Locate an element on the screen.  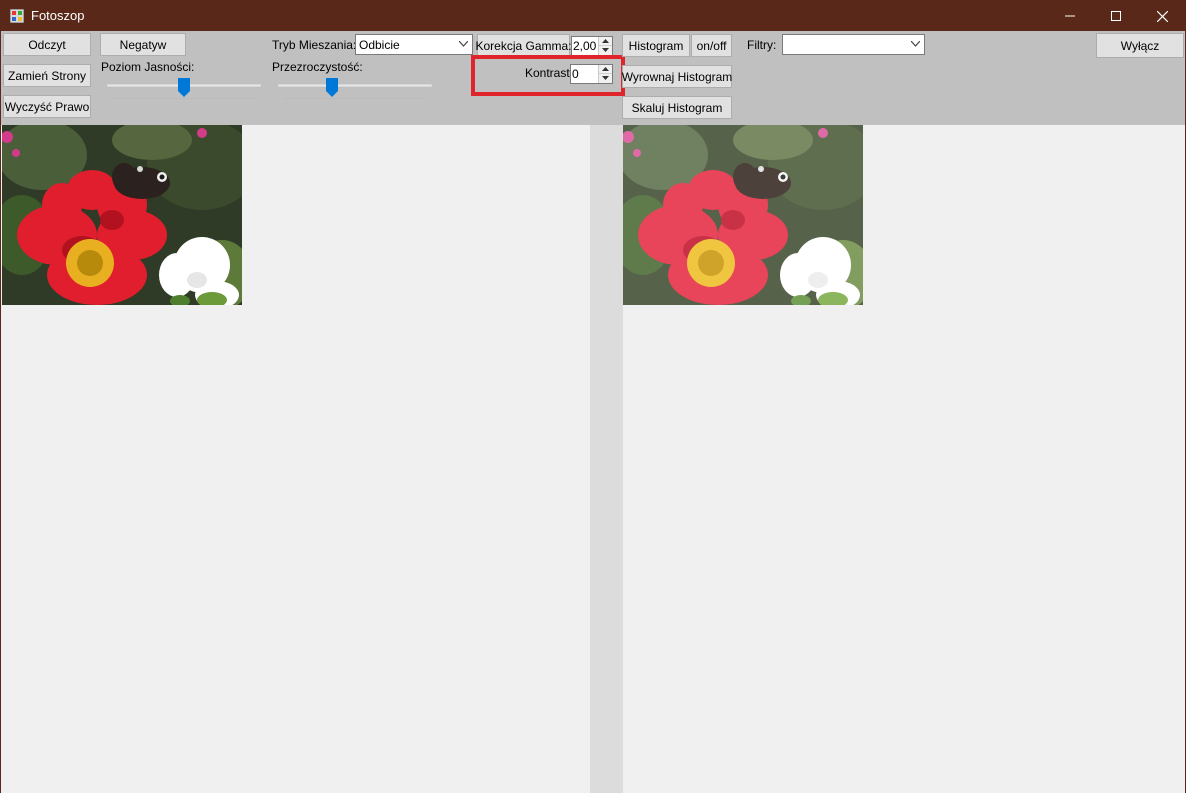
gamma-down-button is located at coordinates (605, 50).